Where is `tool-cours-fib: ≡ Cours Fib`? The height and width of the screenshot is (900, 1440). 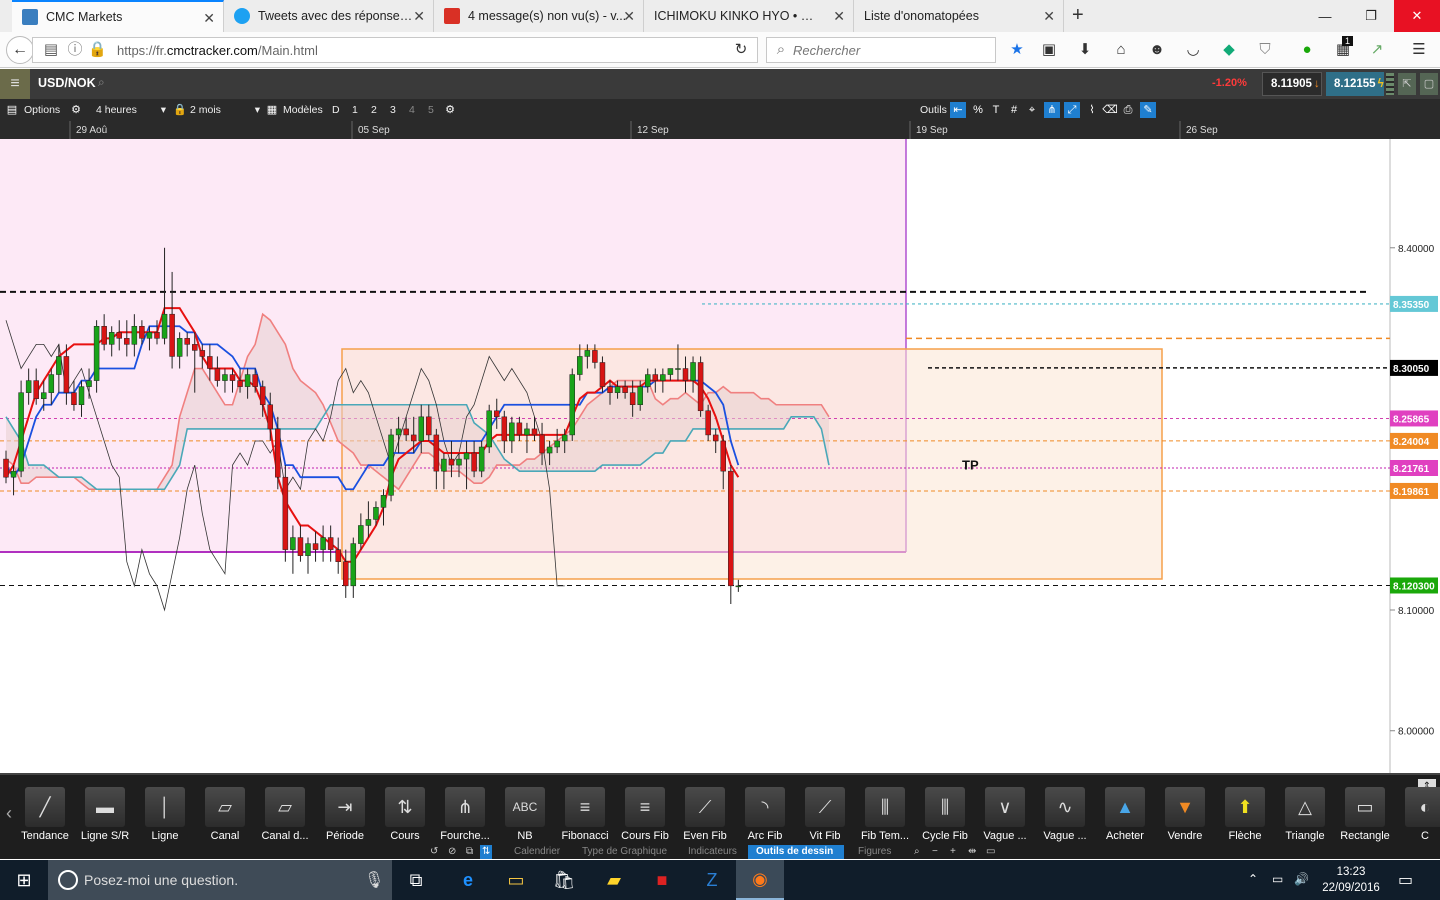
tool-cours-fib: ≡ Cours Fib is located at coordinates (645, 816).